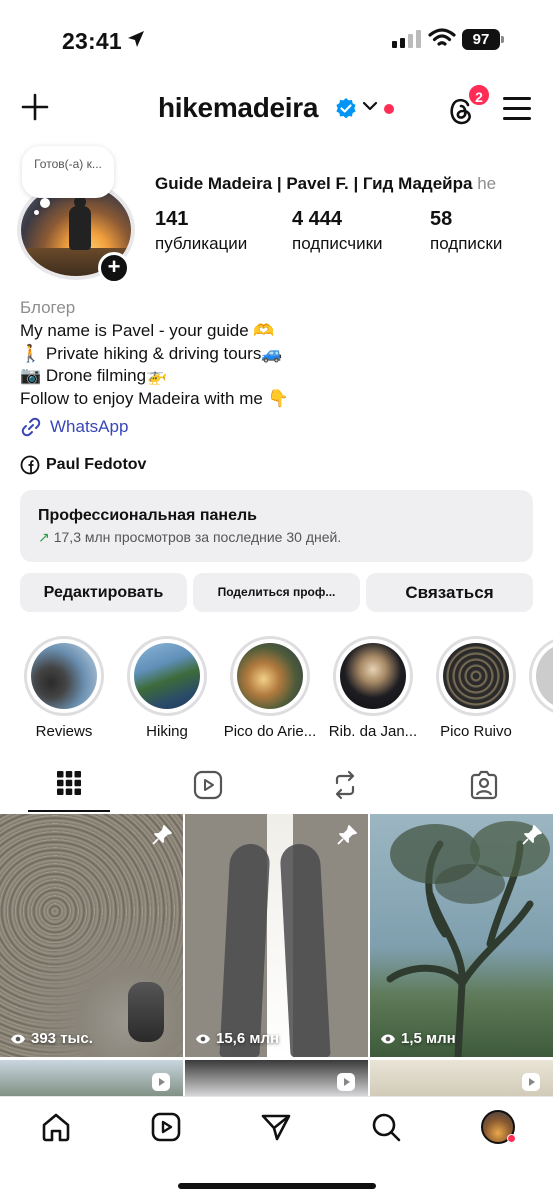  I want to click on add-story-plus-icon: +, so click(114, 268).